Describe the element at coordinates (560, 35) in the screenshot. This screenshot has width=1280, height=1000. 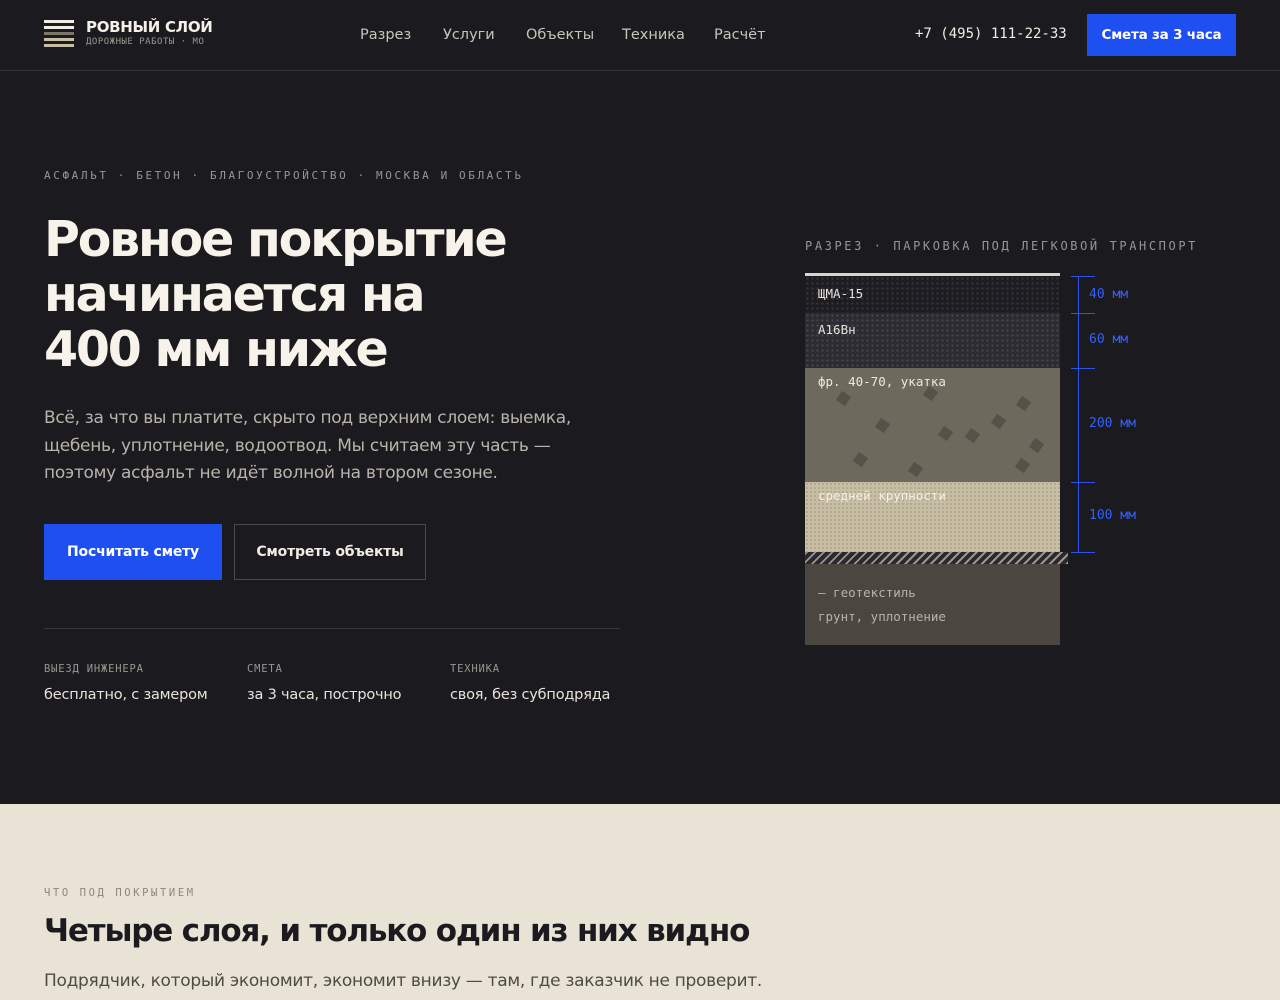
I see `nav-item-obekty: Объекты` at that location.